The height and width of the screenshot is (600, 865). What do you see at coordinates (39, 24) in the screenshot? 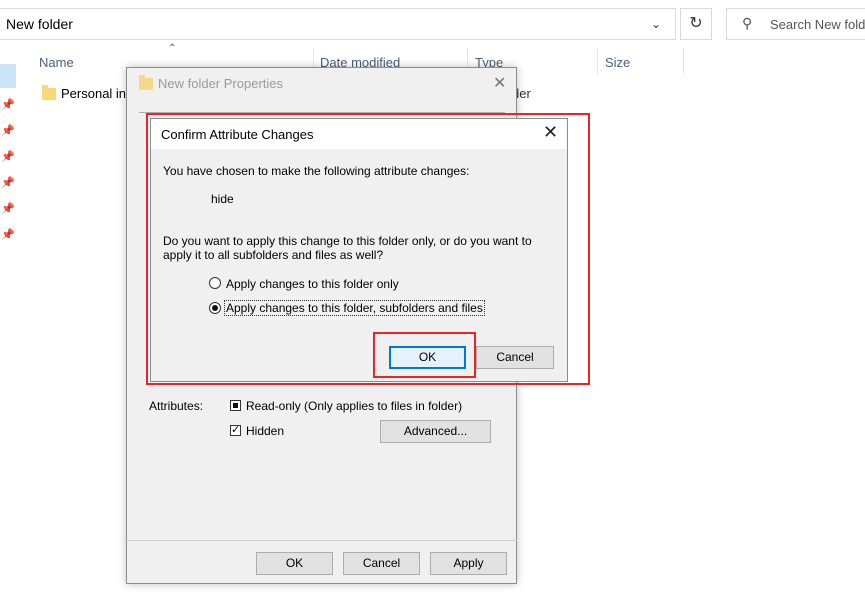
I see `address-text: New folder` at bounding box center [39, 24].